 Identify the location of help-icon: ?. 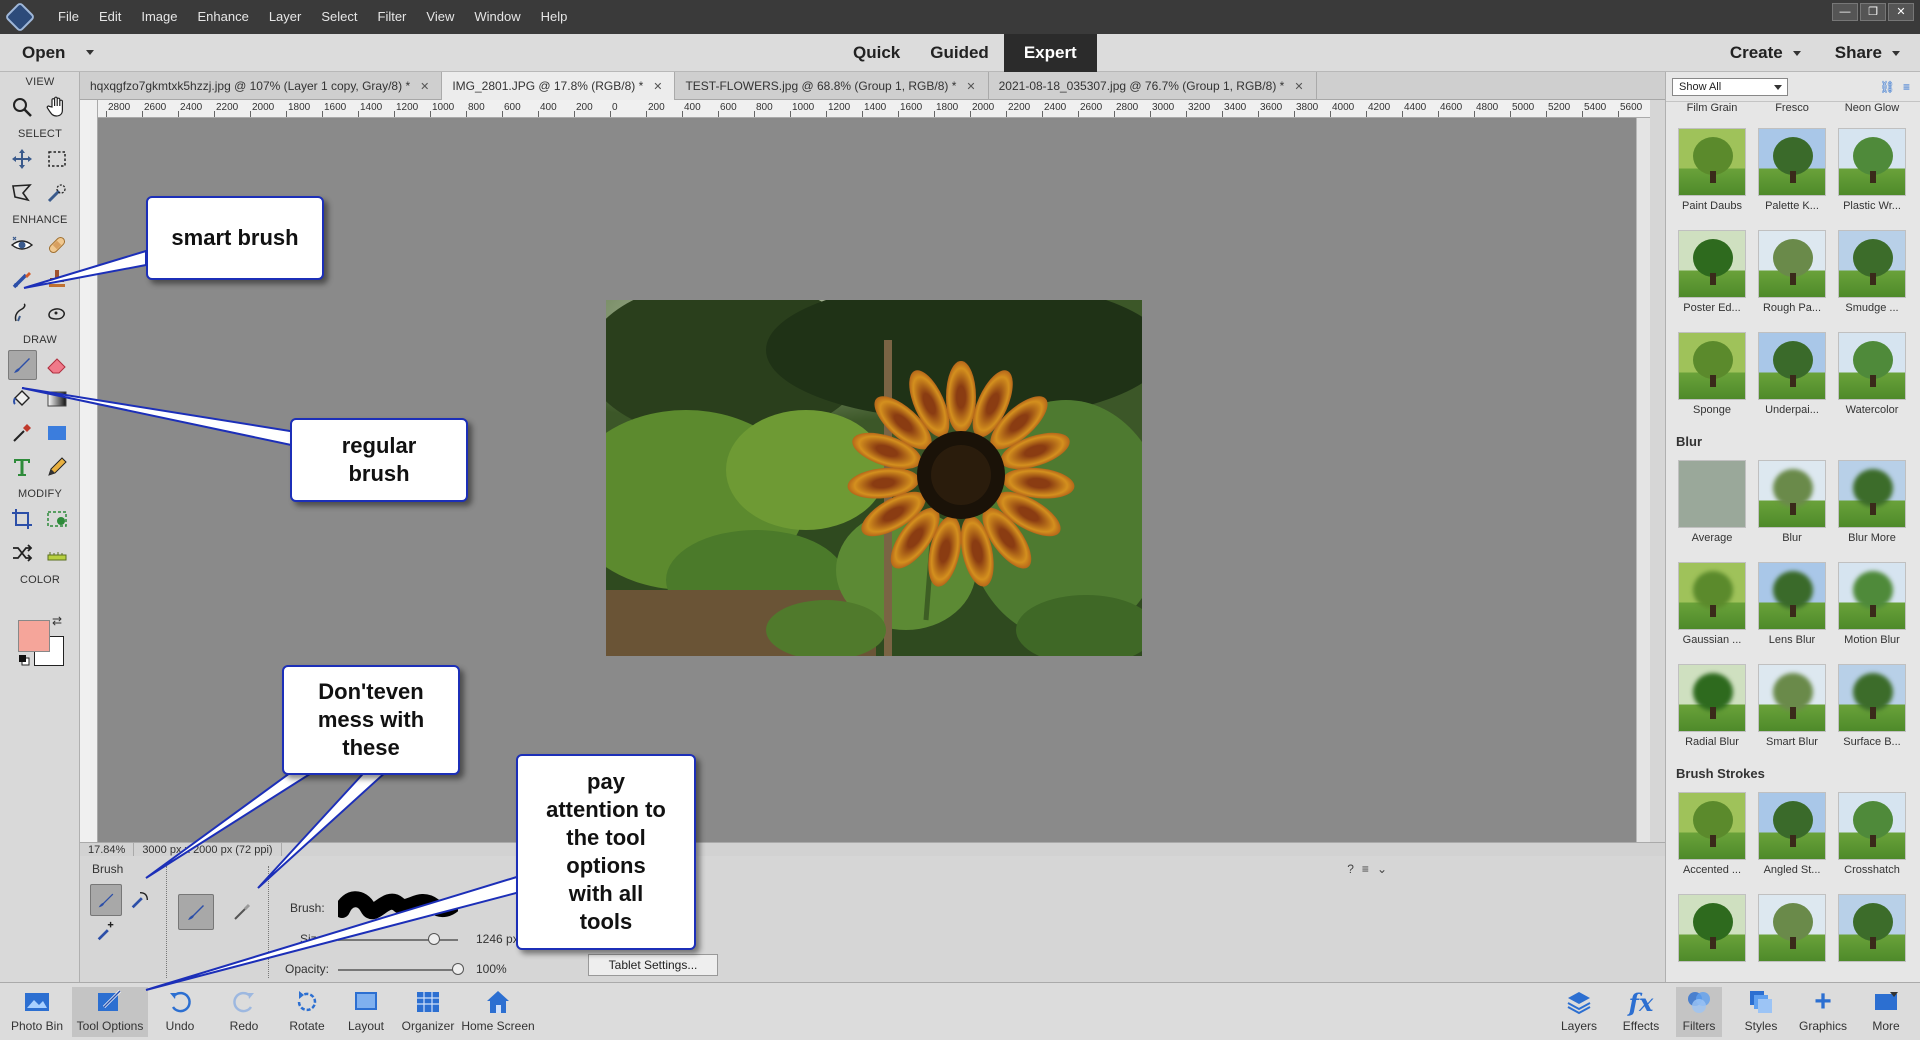
(1350, 869).